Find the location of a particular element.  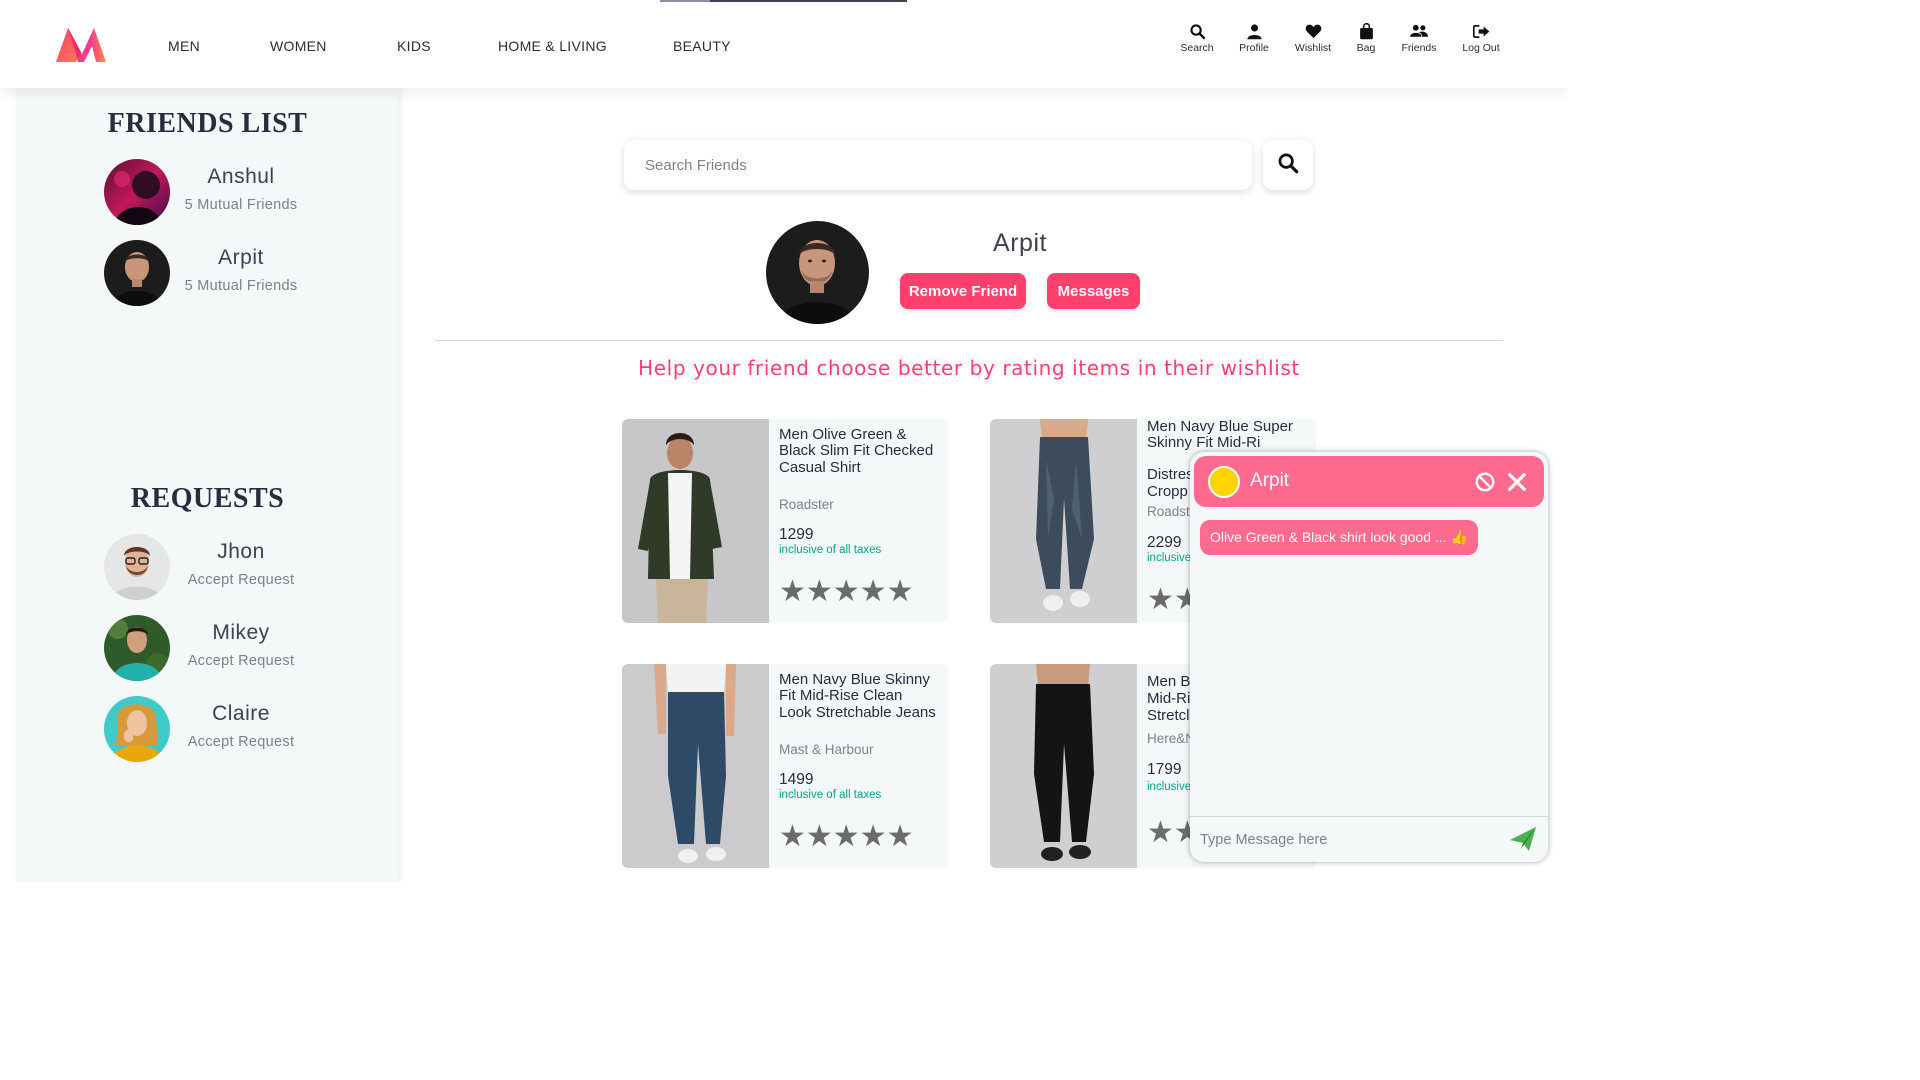

chat-input-divider is located at coordinates (1369, 816).